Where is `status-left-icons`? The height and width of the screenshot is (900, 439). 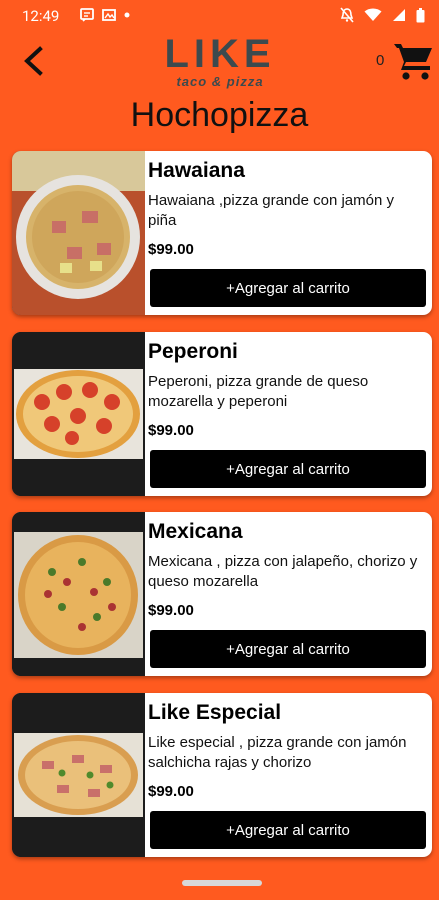
status-left-icons is located at coordinates (105, 15).